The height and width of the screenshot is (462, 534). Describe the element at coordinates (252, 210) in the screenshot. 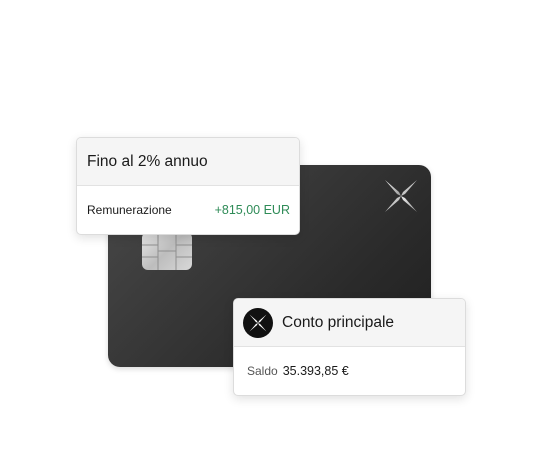

I see `remuneration-value: +815,00 EUR` at that location.